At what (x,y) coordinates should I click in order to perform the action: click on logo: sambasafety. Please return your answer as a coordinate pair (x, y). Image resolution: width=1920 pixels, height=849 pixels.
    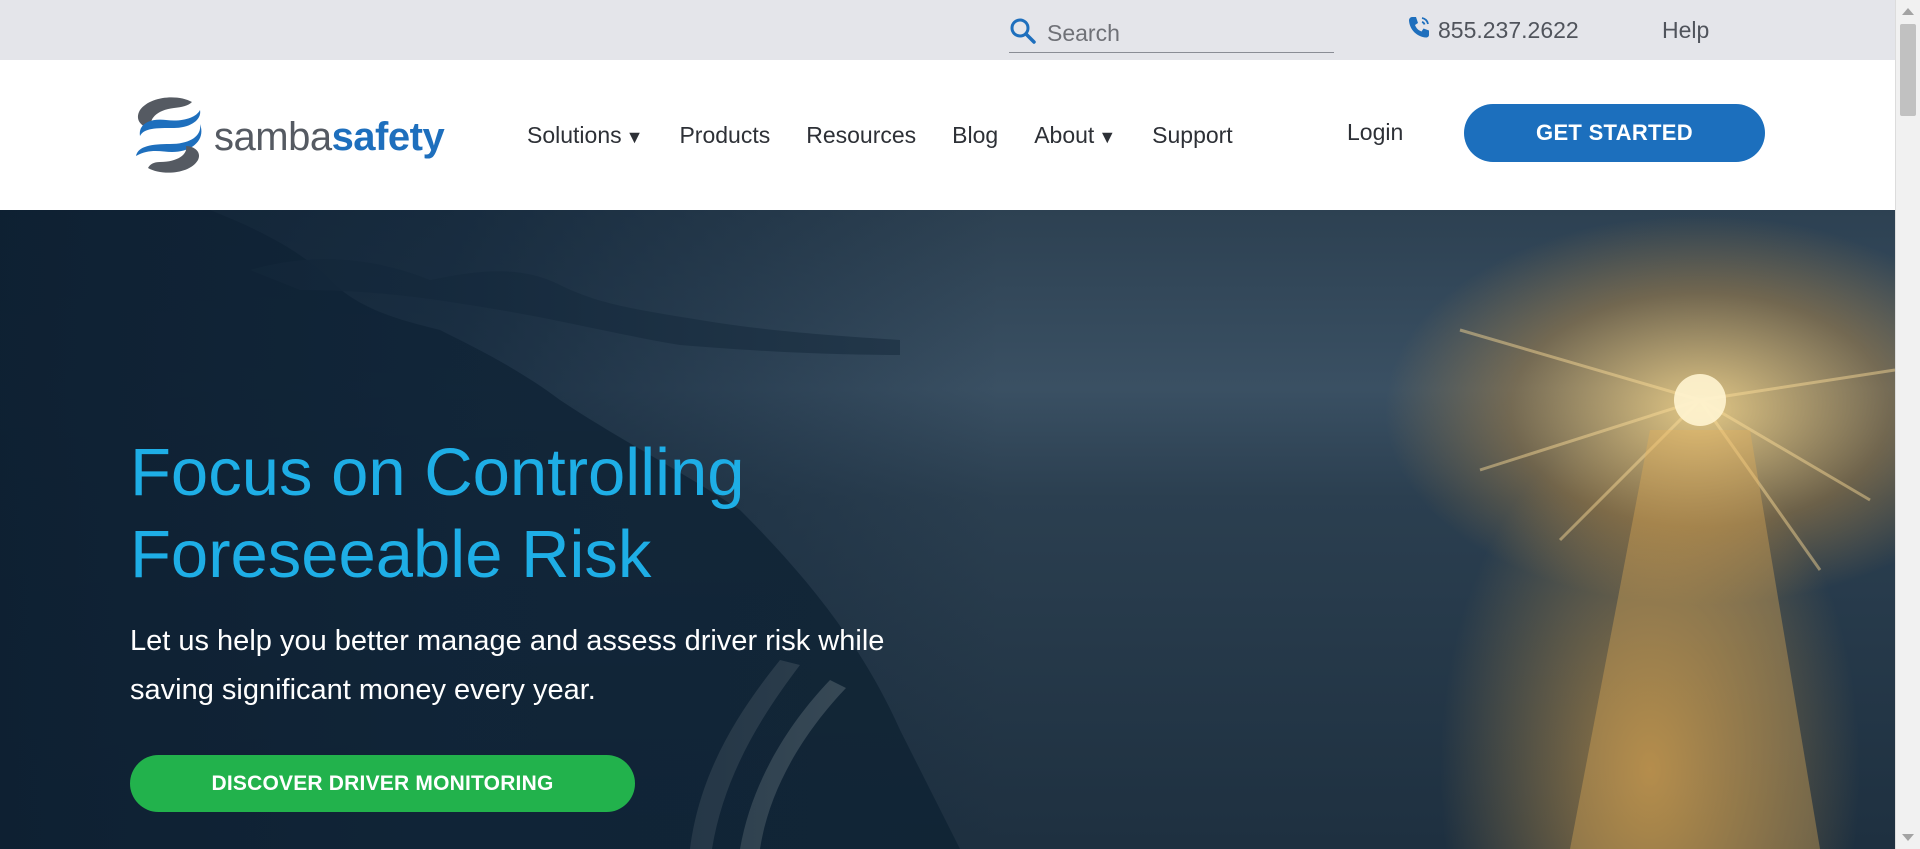
    Looking at the image, I should click on (287, 137).